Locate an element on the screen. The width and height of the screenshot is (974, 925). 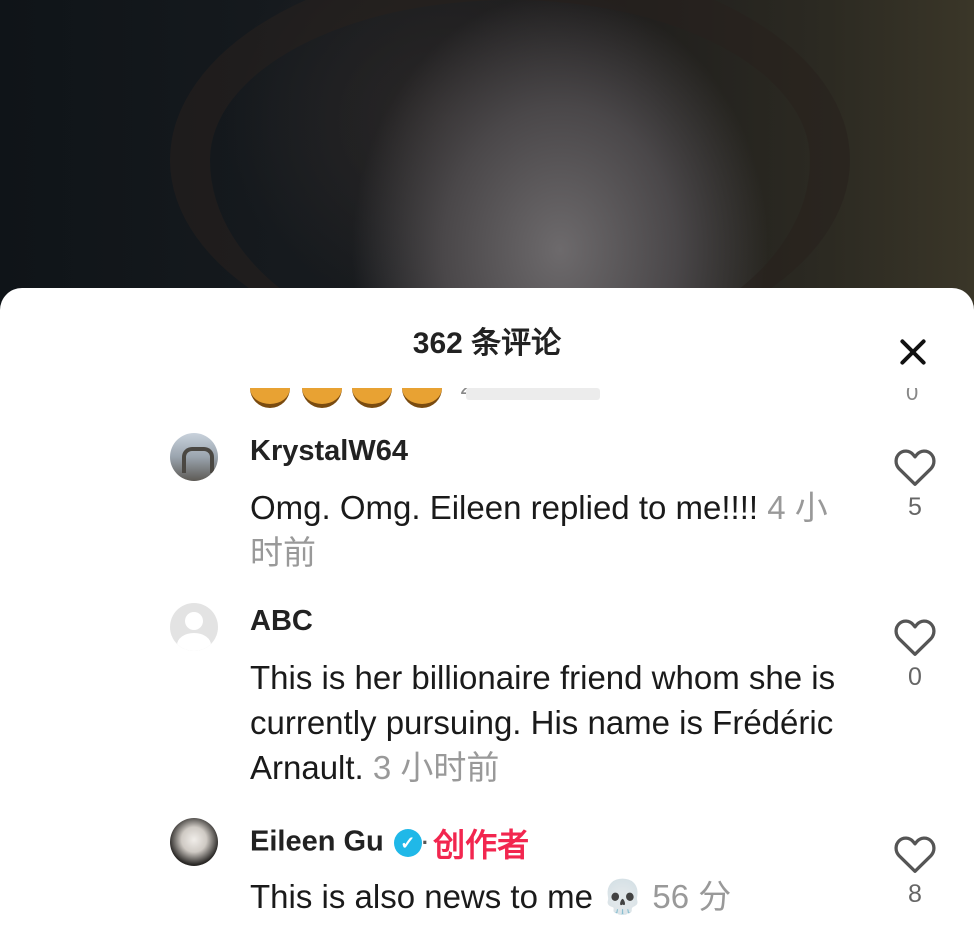
comment-username: KrystalW64 is located at coordinates (329, 451).